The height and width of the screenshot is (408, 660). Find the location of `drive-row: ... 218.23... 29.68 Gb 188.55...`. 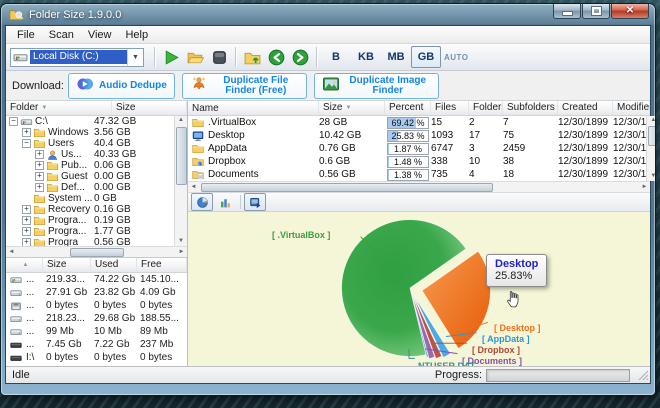

drive-row: ... 218.23... 29.68 Gb 188.55... is located at coordinates (96, 318).